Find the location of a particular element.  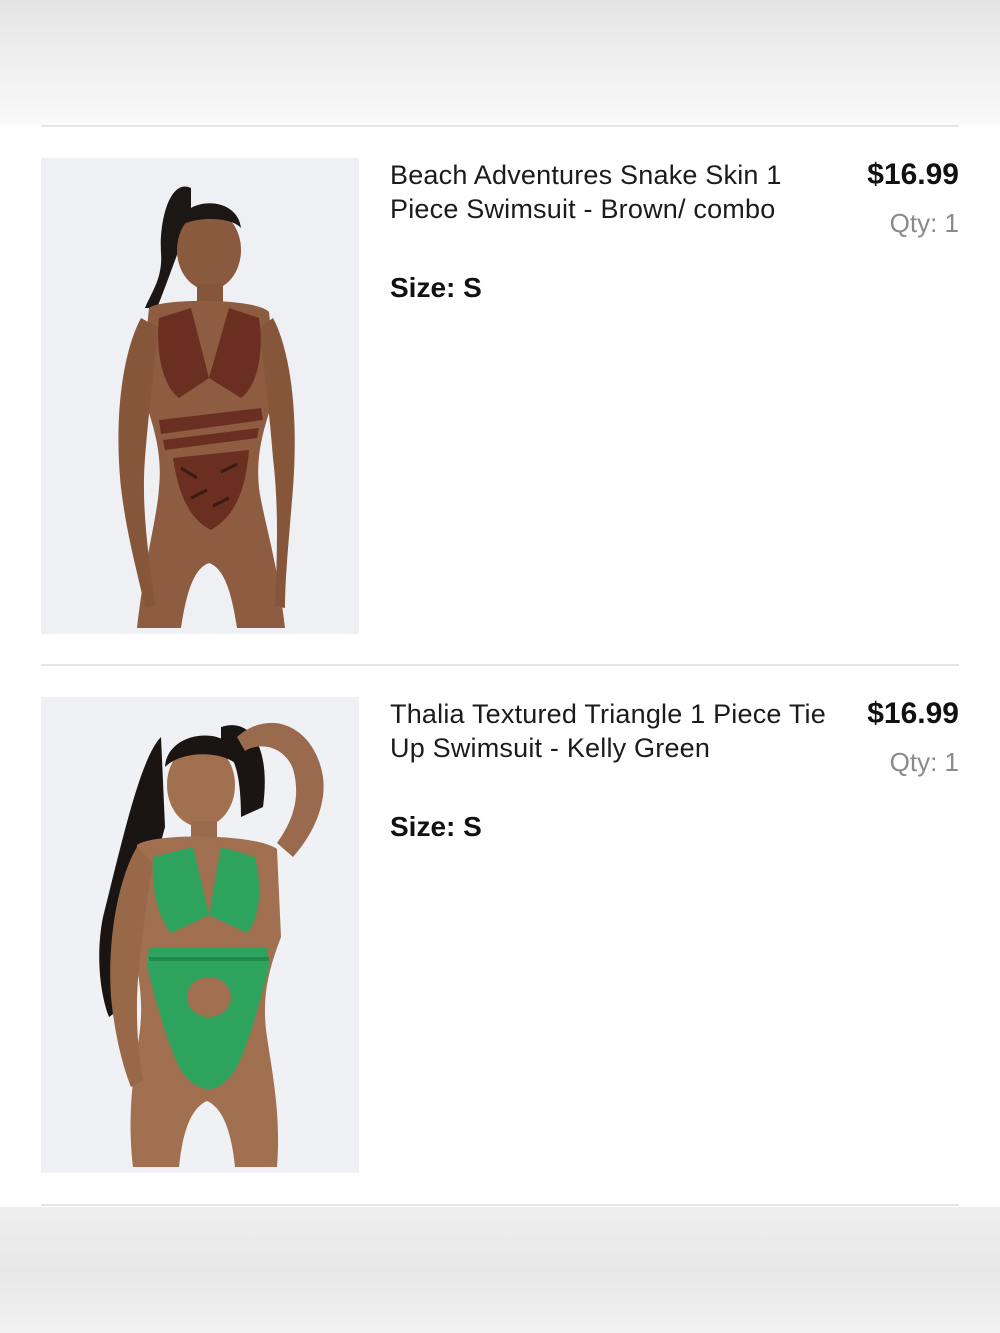

model-brown-swimsuit-image is located at coordinates (200, 396).